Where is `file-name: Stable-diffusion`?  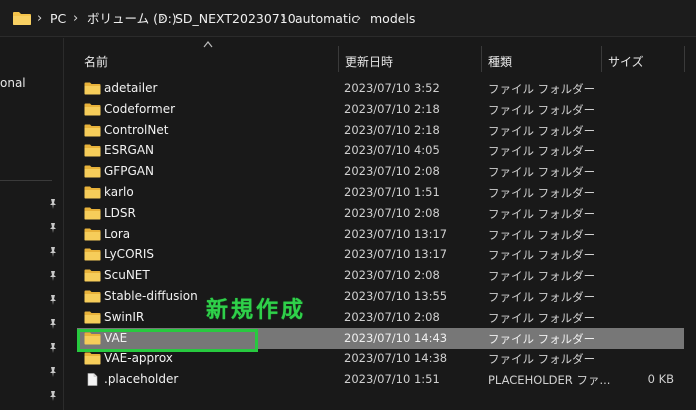 file-name: Stable-diffusion is located at coordinates (151, 296).